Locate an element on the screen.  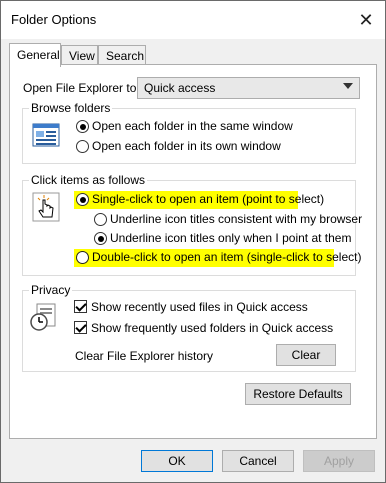
tab-search: Search is located at coordinates (122, 55).